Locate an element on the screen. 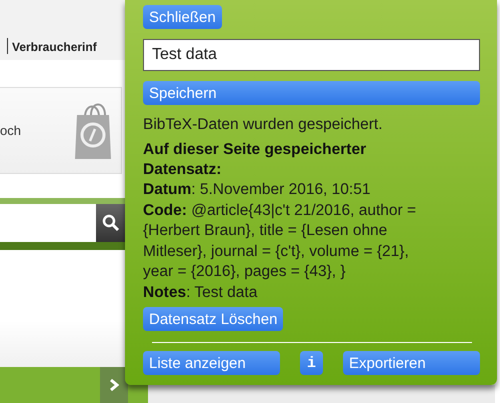  shop-card: och is located at coordinates (61, 130).